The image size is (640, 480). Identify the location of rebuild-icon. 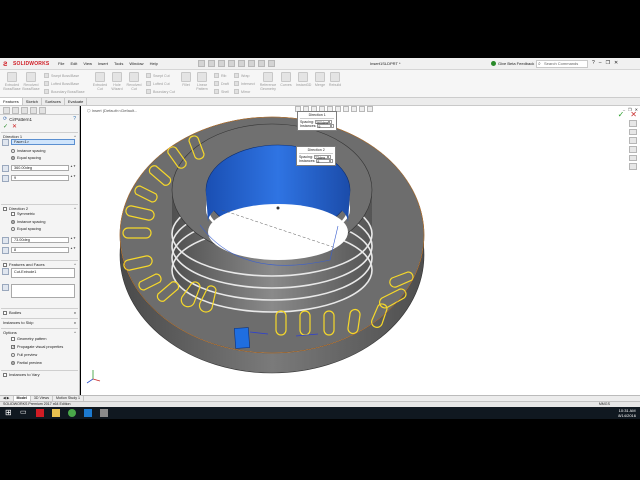
(261, 63).